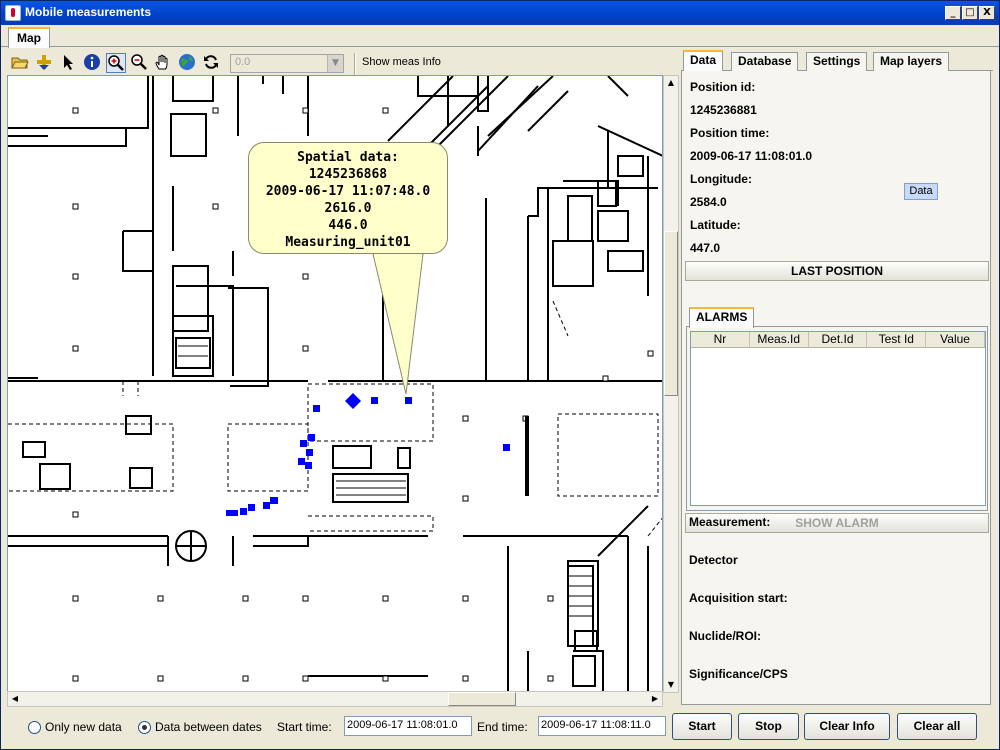  I want to click on show-meas-info-toggle: Show meas Info, so click(401, 62).